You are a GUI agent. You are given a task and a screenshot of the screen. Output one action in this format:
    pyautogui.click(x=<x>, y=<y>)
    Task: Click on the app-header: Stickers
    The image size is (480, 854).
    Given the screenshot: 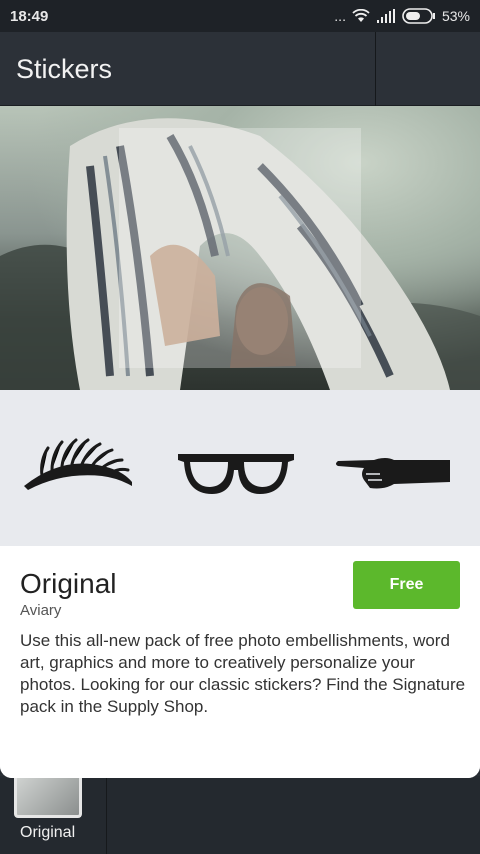 What is the action you would take?
    pyautogui.click(x=240, y=69)
    